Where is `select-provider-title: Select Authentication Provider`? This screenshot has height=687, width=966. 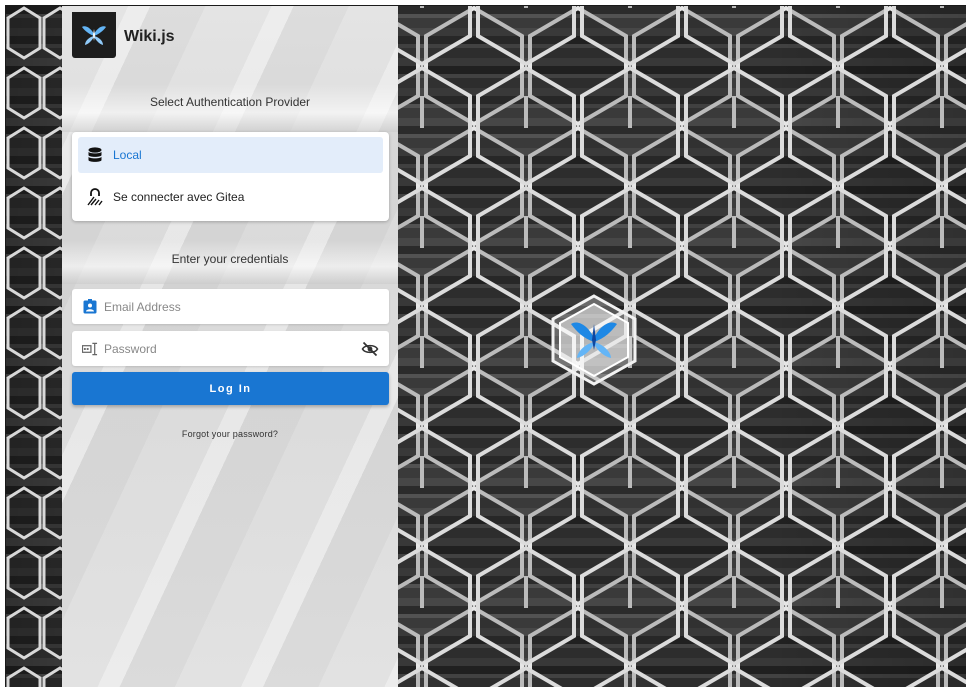 select-provider-title: Select Authentication Provider is located at coordinates (230, 102).